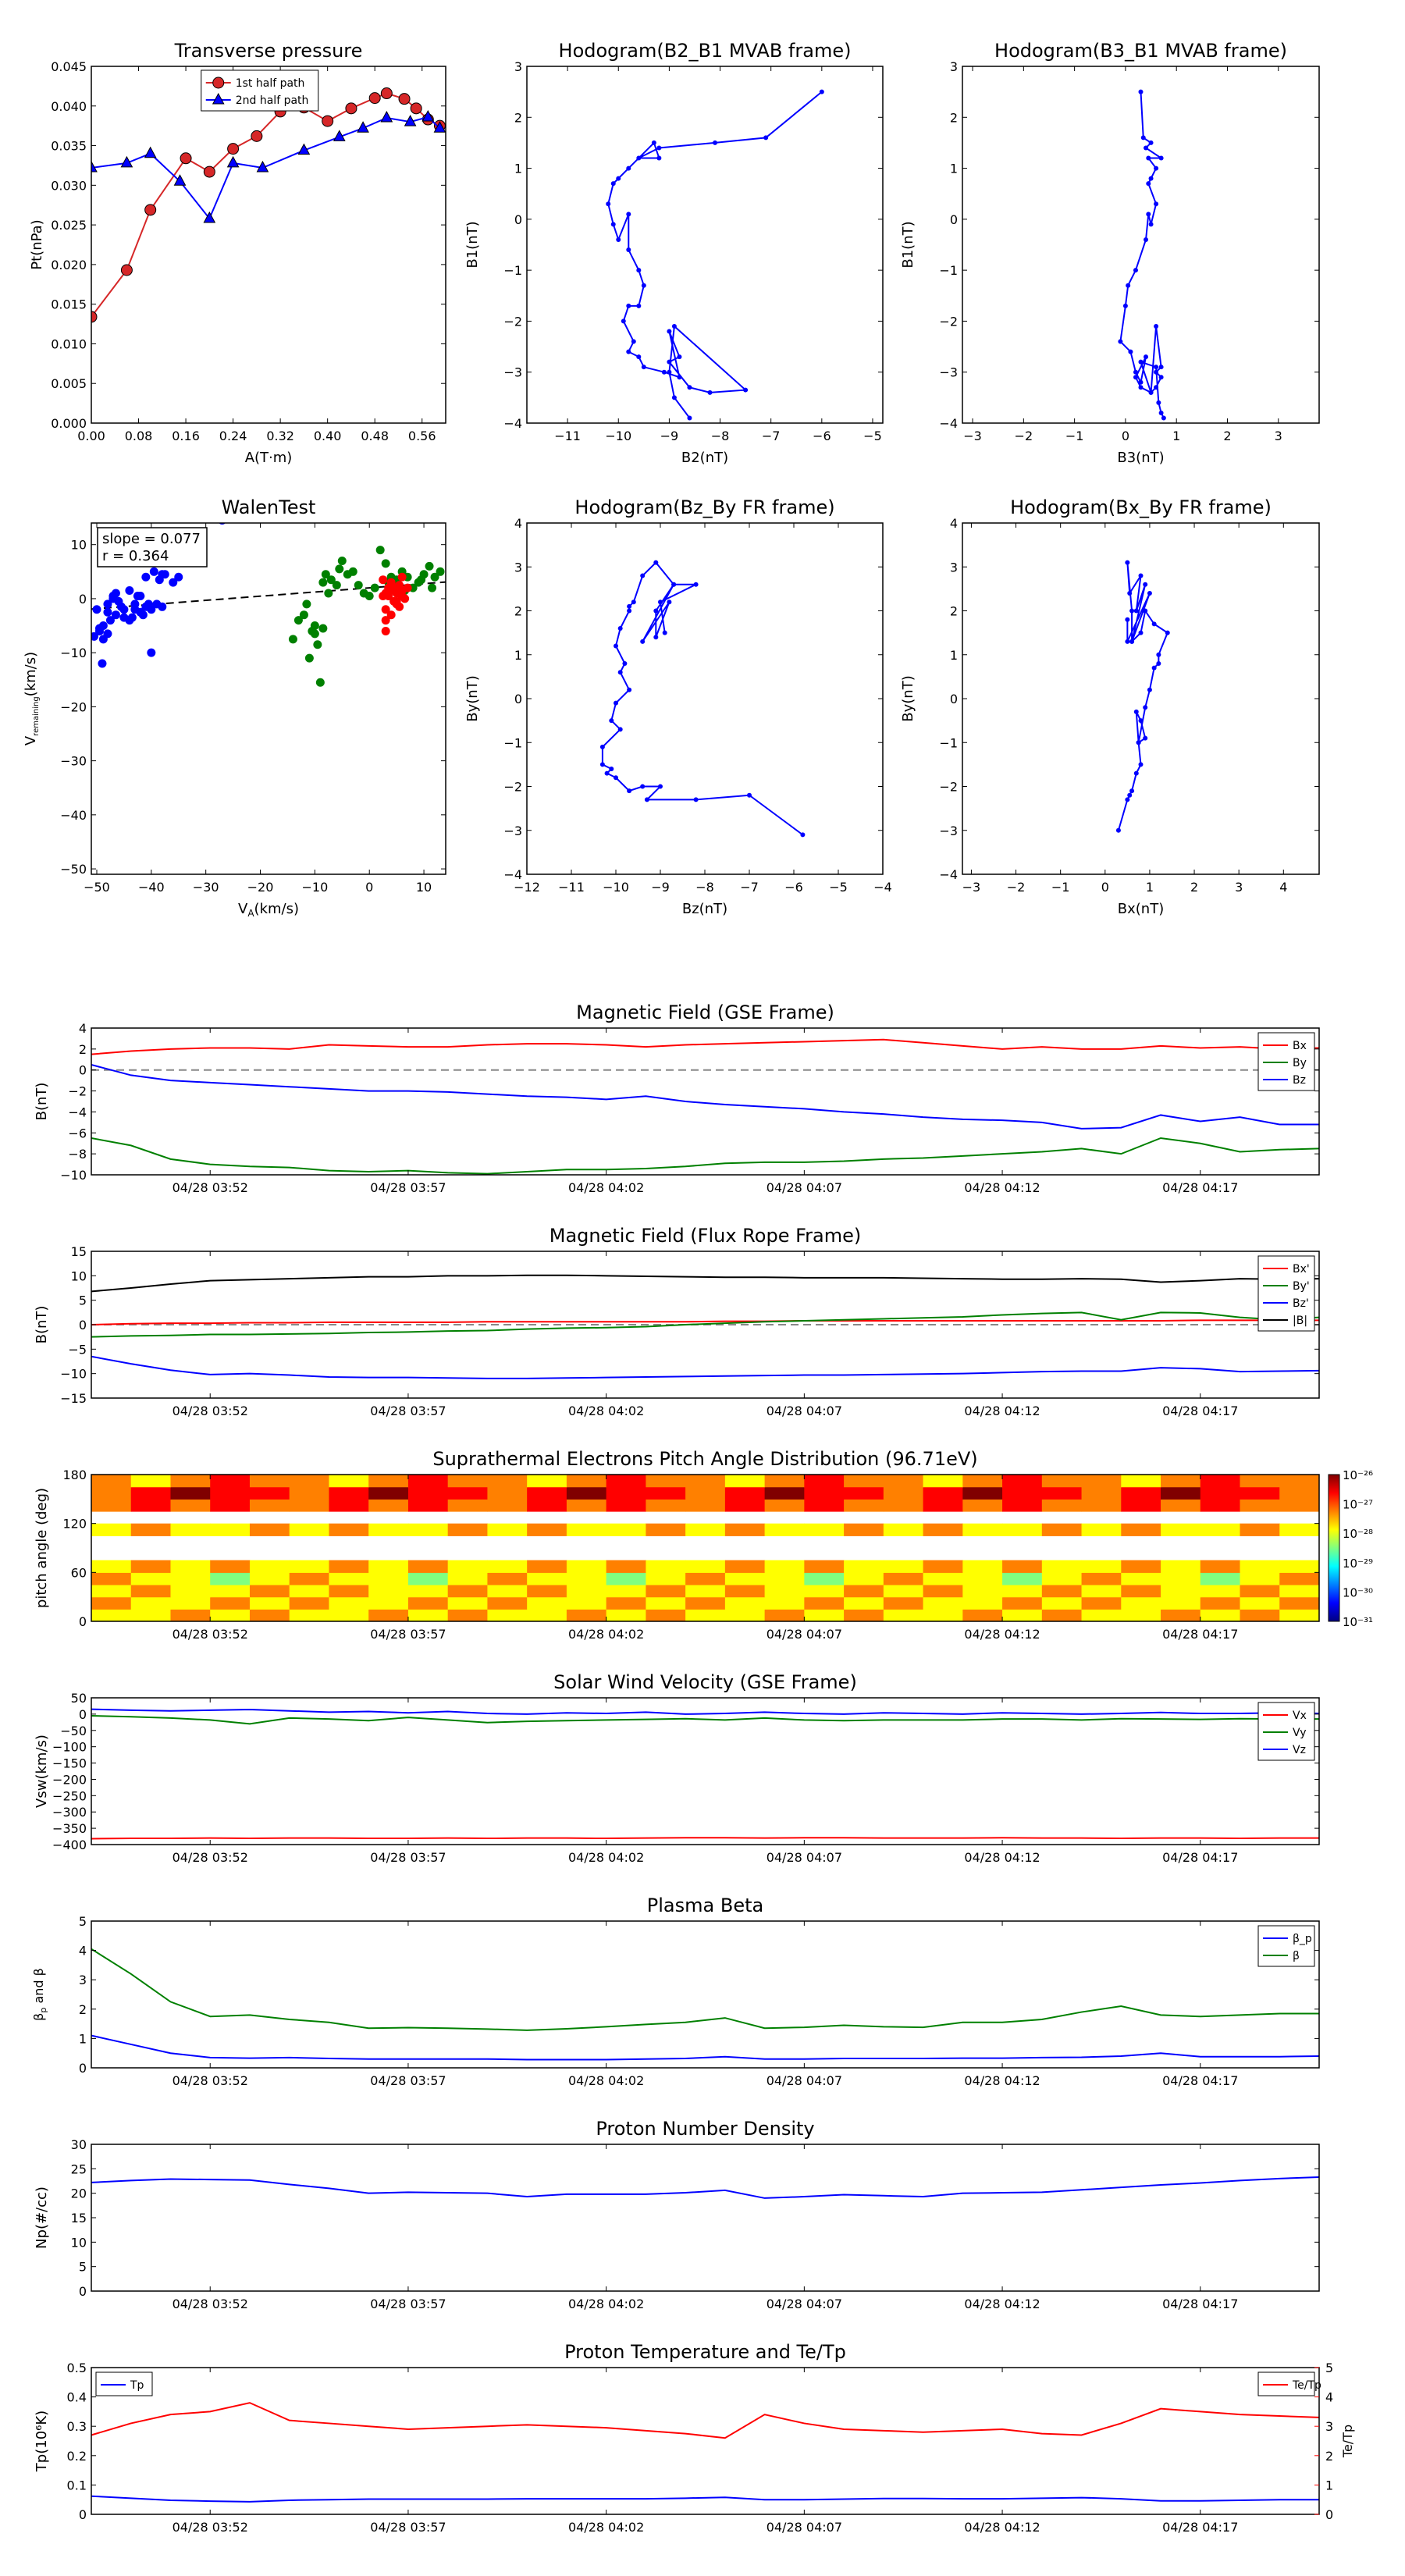  I want to click on fr2-ylabel: By(nT), so click(908, 698).